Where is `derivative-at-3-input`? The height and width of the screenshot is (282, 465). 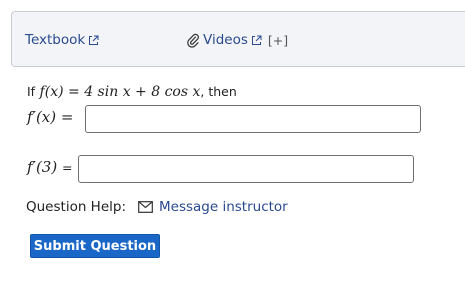
derivative-at-3-input is located at coordinates (246, 169).